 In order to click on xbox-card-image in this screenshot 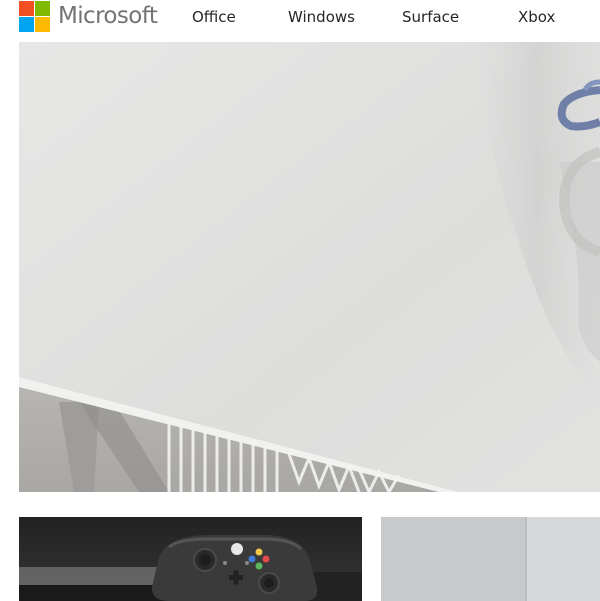, I will do `click(190, 559)`.